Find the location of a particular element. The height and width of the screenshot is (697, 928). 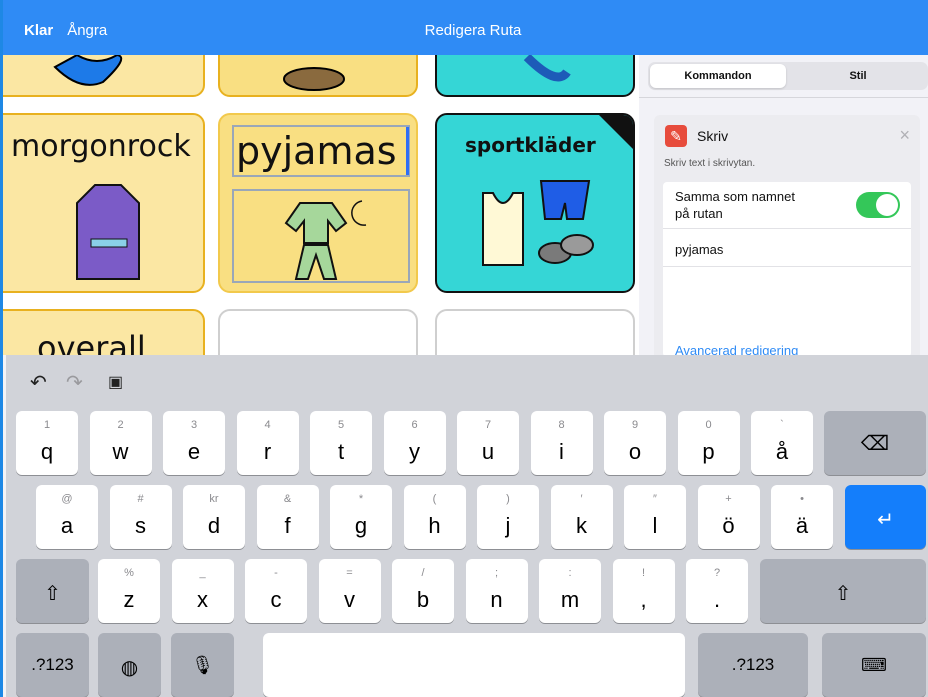

letter-key: ′ k is located at coordinates (581, 517).